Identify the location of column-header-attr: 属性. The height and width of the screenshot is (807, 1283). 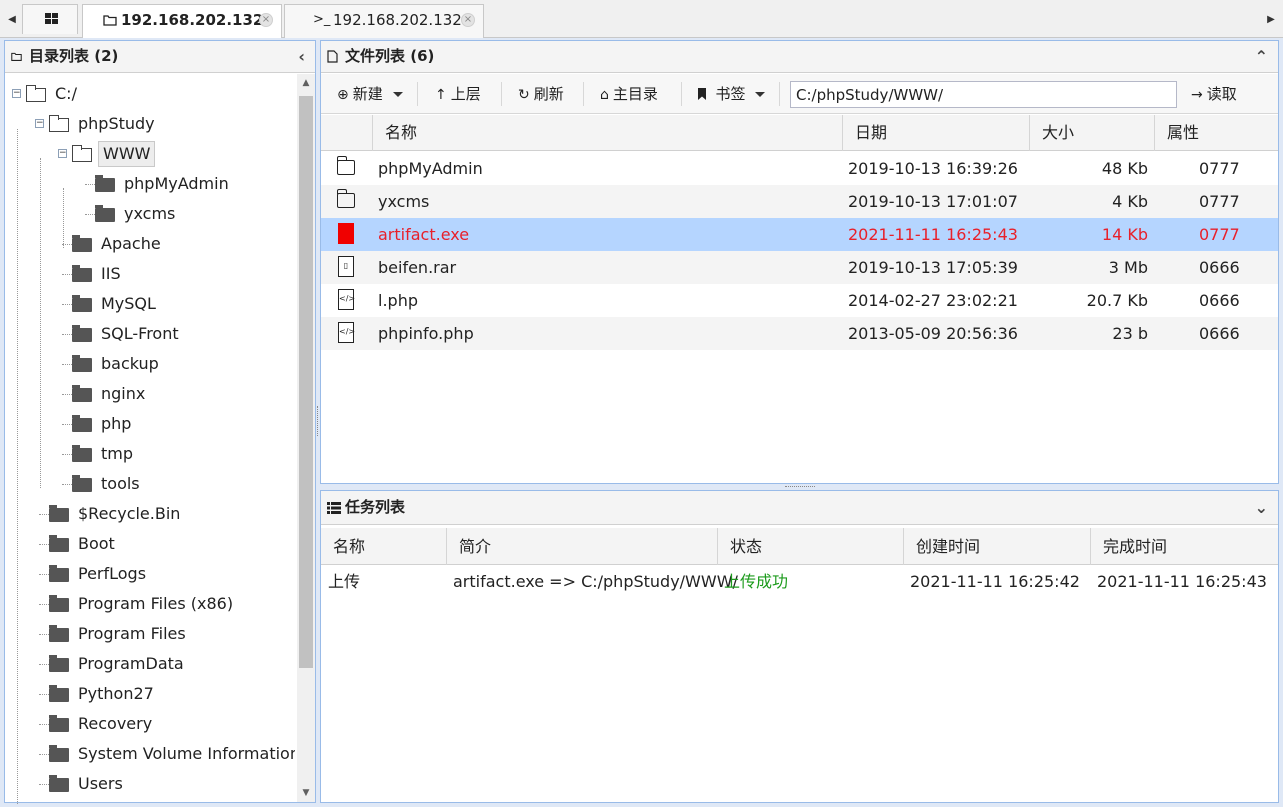
(1216, 133).